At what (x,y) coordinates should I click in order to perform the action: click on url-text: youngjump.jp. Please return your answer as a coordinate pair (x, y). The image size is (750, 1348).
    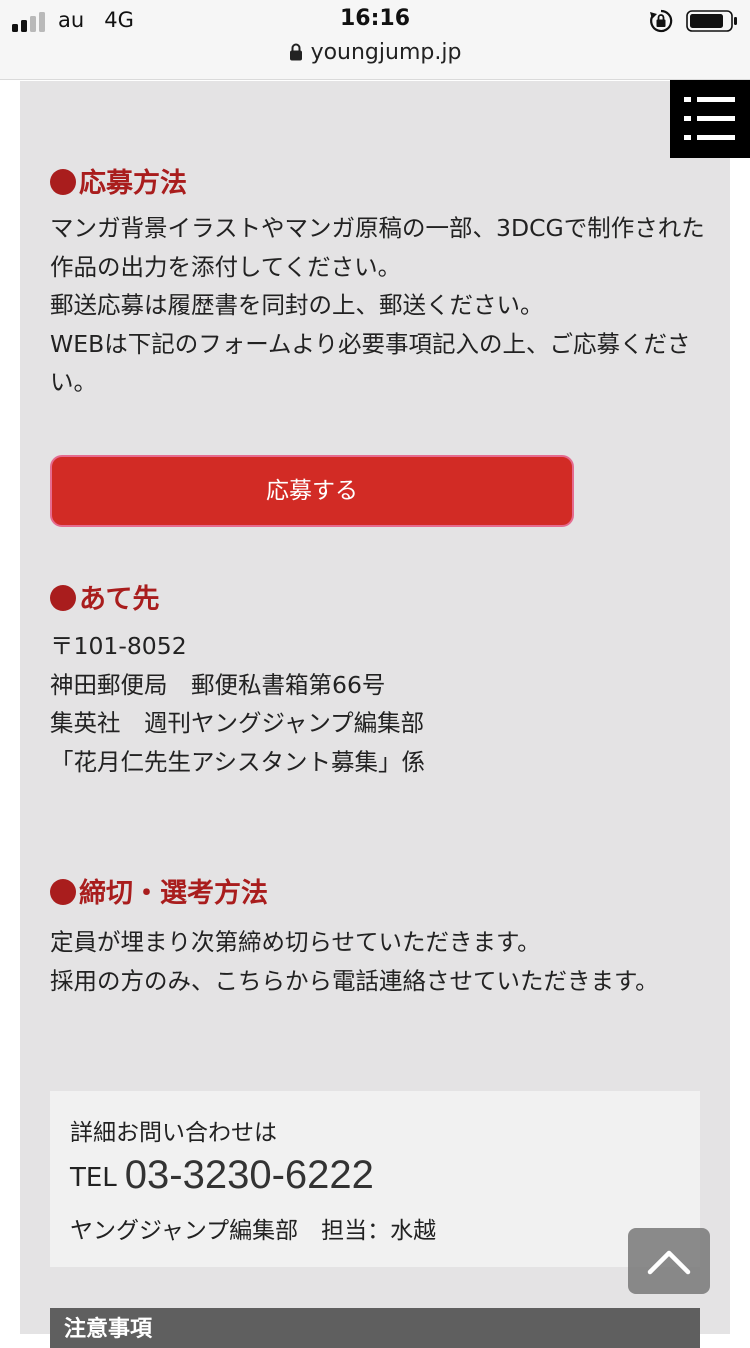
    Looking at the image, I should click on (386, 52).